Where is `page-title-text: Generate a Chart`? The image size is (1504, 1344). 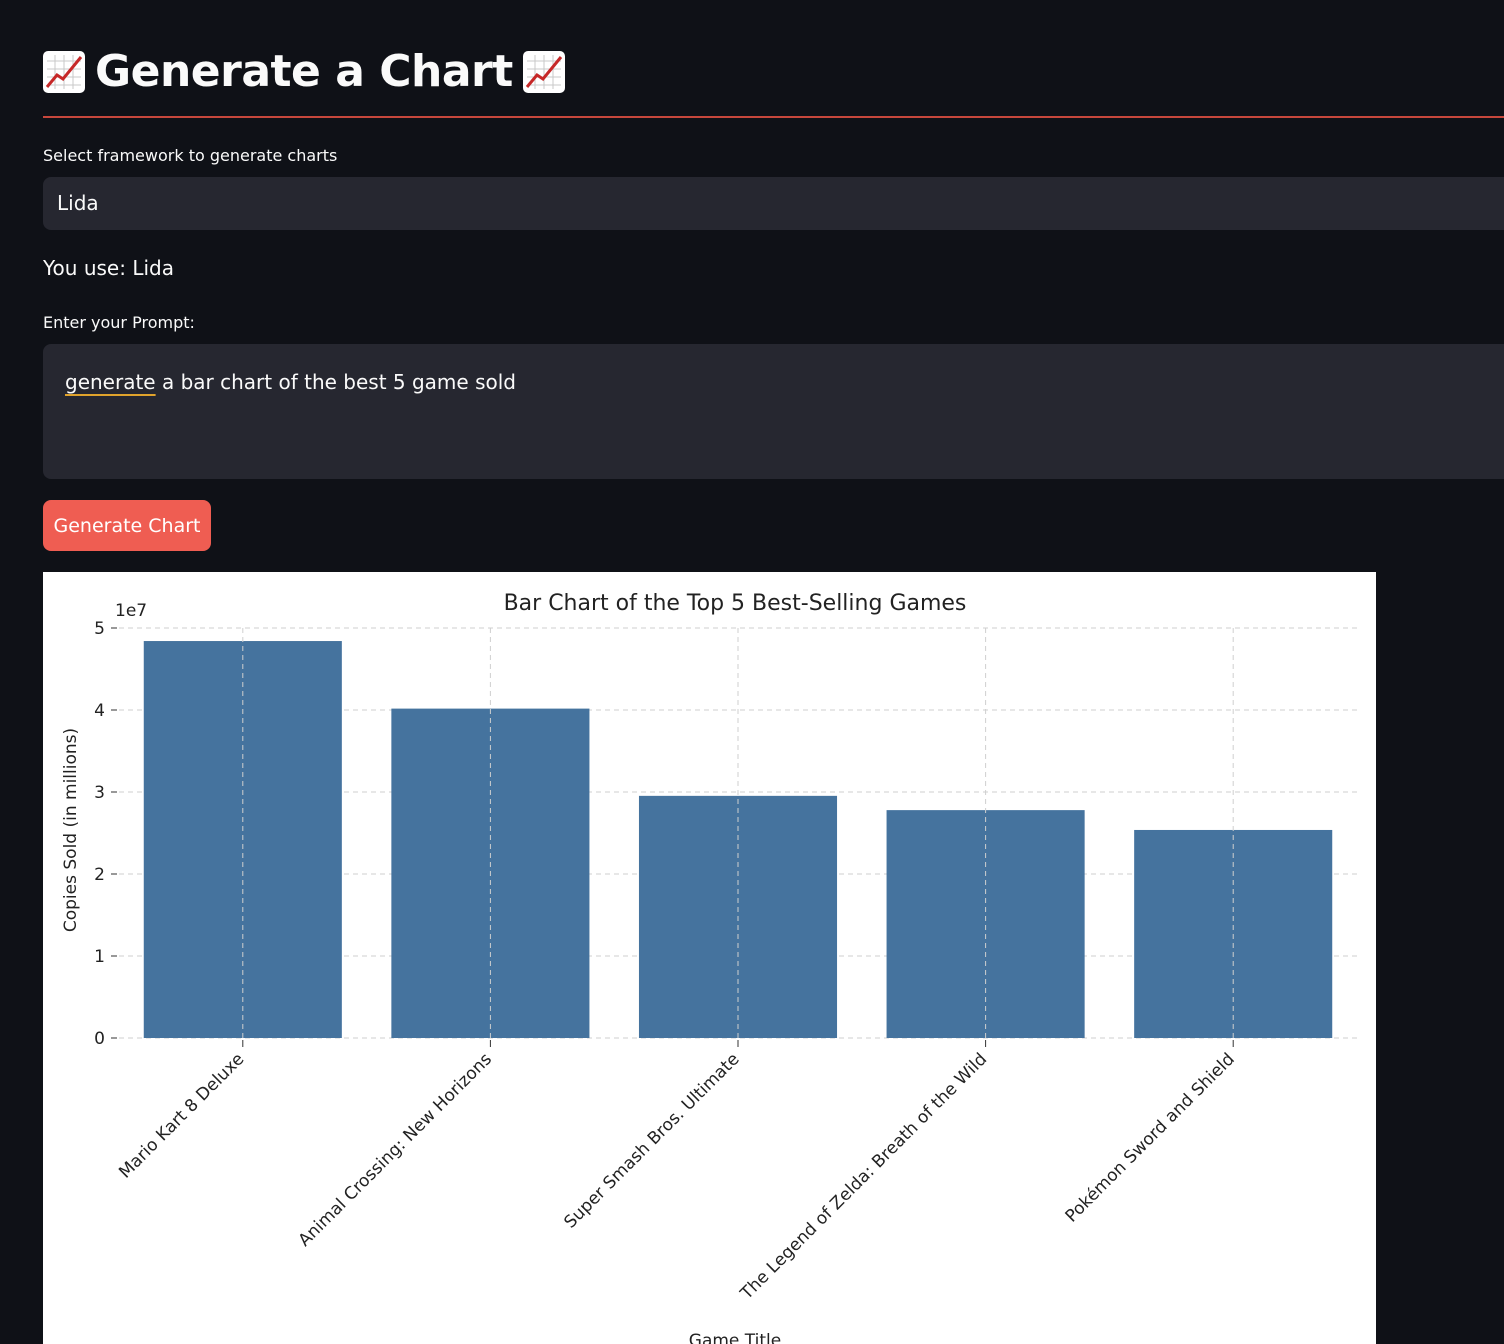
page-title-text: Generate a Chart is located at coordinates (304, 71).